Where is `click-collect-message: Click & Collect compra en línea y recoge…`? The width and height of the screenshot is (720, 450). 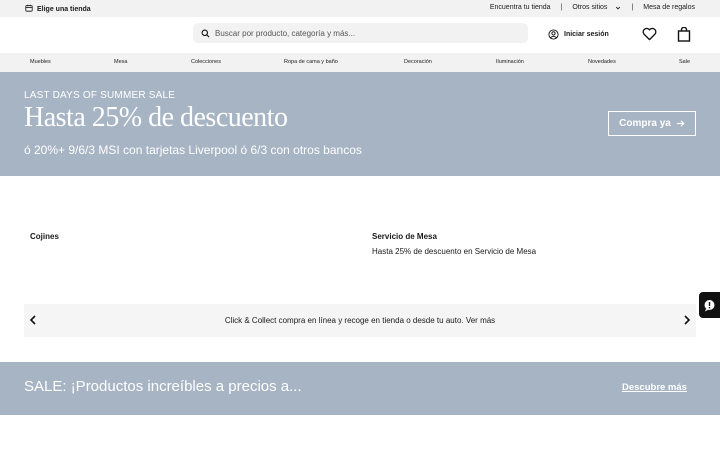
click-collect-message: Click & Collect compra en línea y recoge… is located at coordinates (360, 320).